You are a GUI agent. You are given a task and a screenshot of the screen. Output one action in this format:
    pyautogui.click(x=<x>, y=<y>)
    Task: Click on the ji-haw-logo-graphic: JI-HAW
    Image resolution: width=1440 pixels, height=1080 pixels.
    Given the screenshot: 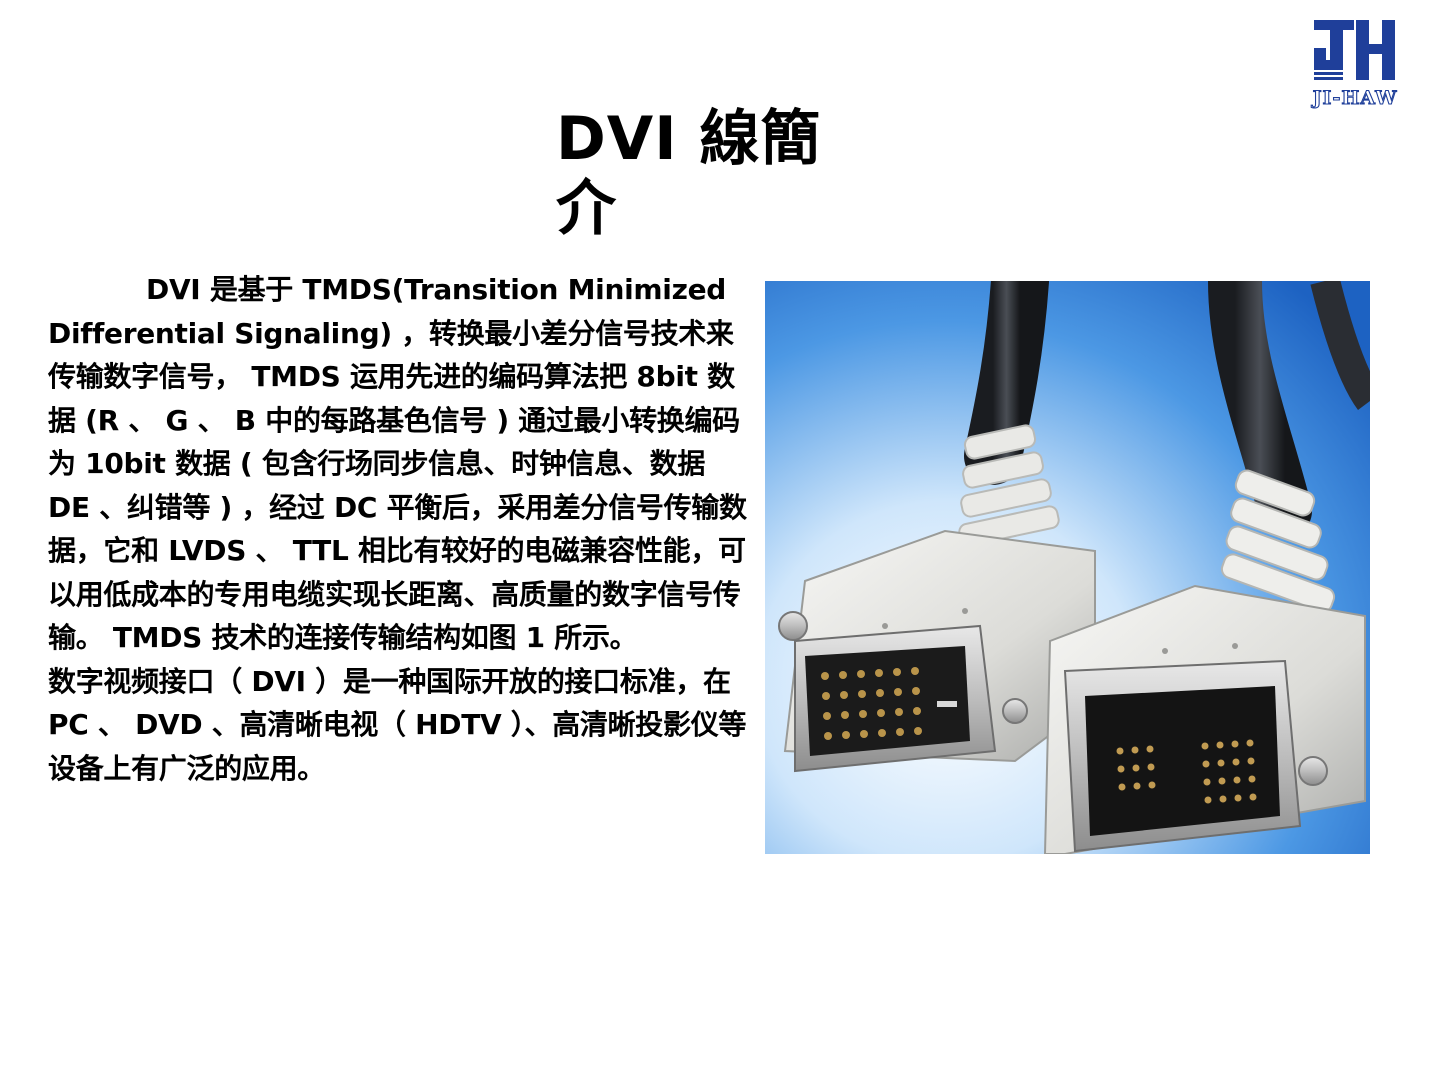 What is the action you would take?
    pyautogui.click(x=1354, y=65)
    